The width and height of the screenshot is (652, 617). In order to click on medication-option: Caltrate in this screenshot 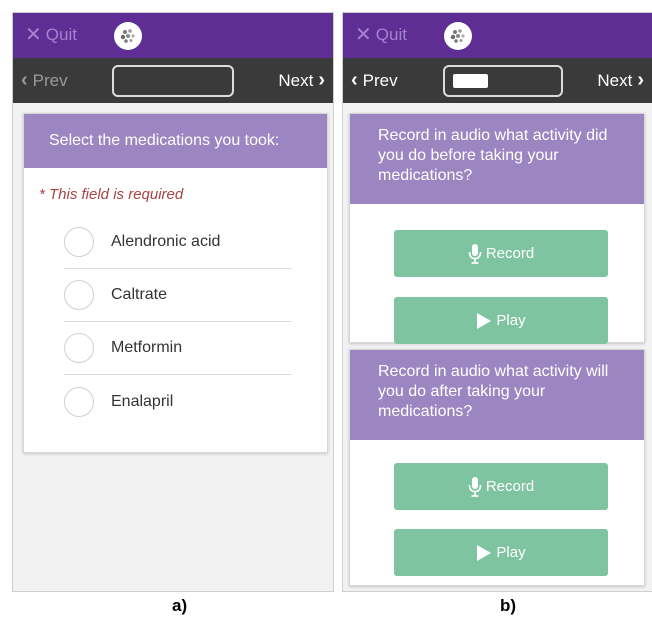, I will do `click(178, 295)`.